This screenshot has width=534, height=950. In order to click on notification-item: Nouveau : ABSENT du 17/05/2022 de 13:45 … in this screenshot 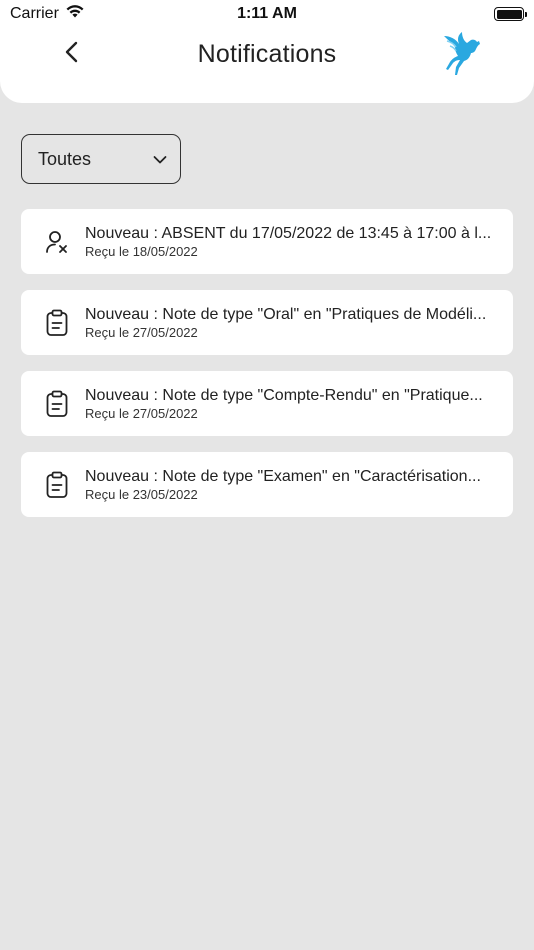, I will do `click(267, 241)`.